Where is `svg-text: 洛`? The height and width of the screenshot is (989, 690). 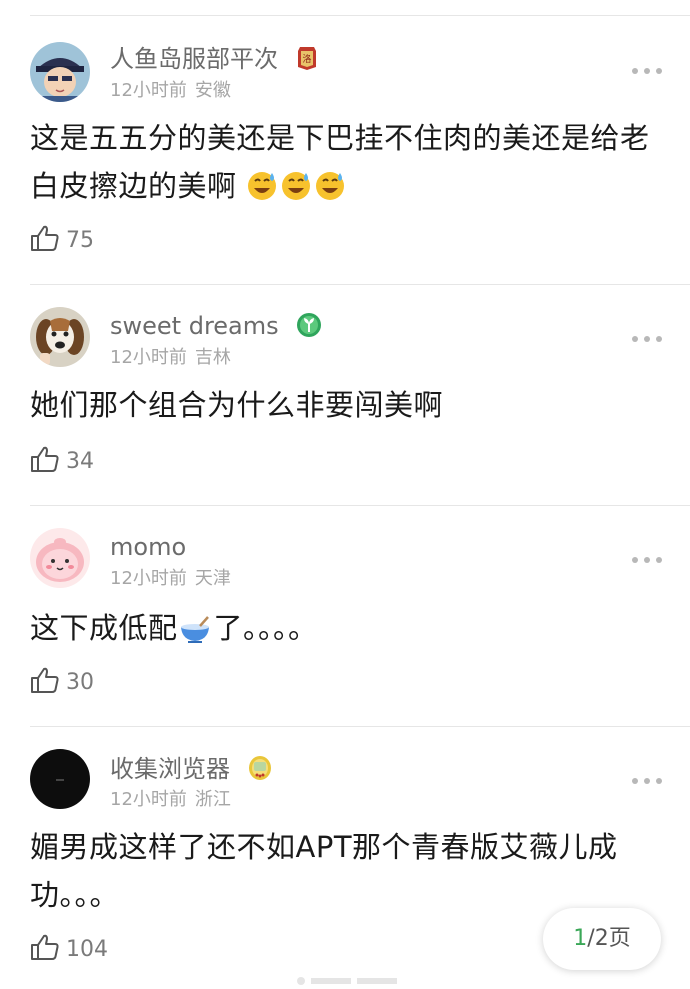 svg-text: 洛 is located at coordinates (306, 59).